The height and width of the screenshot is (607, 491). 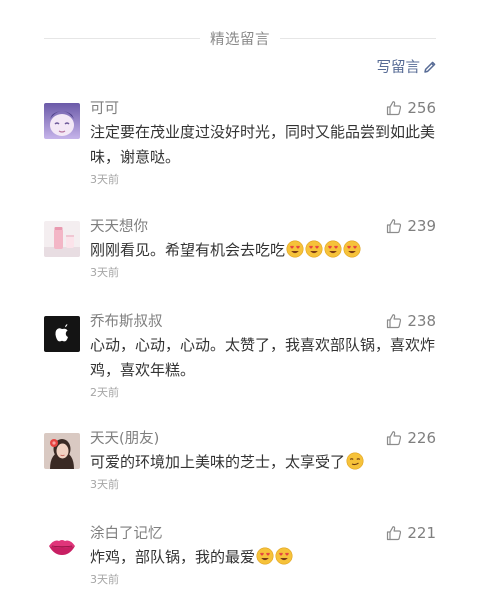 I want to click on comment-time: 2天前, so click(x=104, y=392).